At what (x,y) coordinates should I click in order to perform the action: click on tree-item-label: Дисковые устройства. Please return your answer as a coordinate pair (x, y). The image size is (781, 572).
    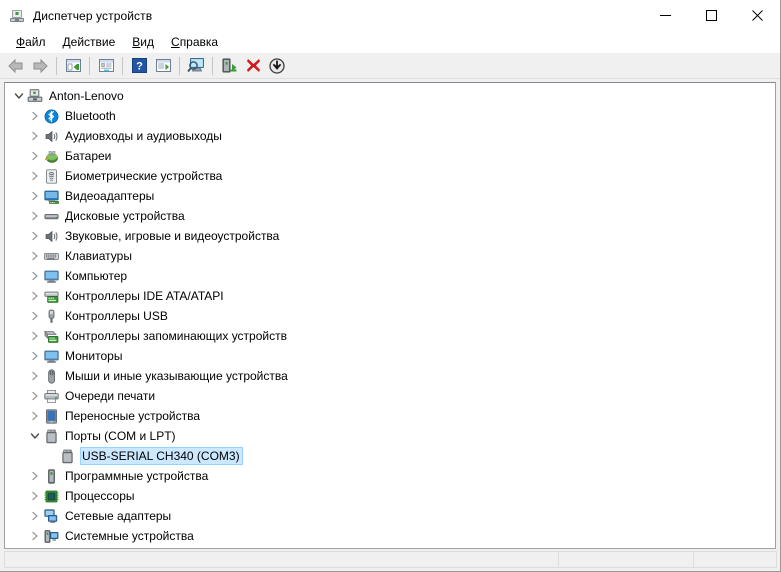
    Looking at the image, I should click on (125, 216).